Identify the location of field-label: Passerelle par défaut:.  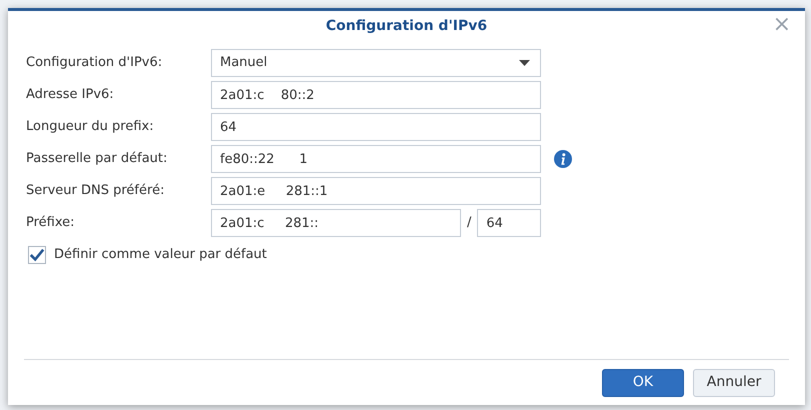
(97, 159).